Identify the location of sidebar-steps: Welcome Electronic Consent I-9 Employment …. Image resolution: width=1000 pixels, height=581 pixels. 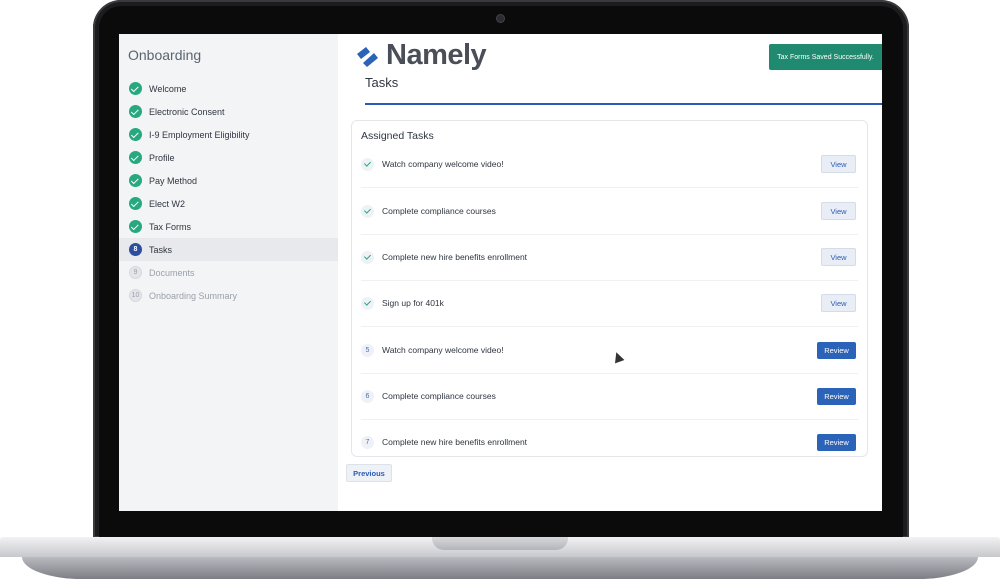
(228, 192).